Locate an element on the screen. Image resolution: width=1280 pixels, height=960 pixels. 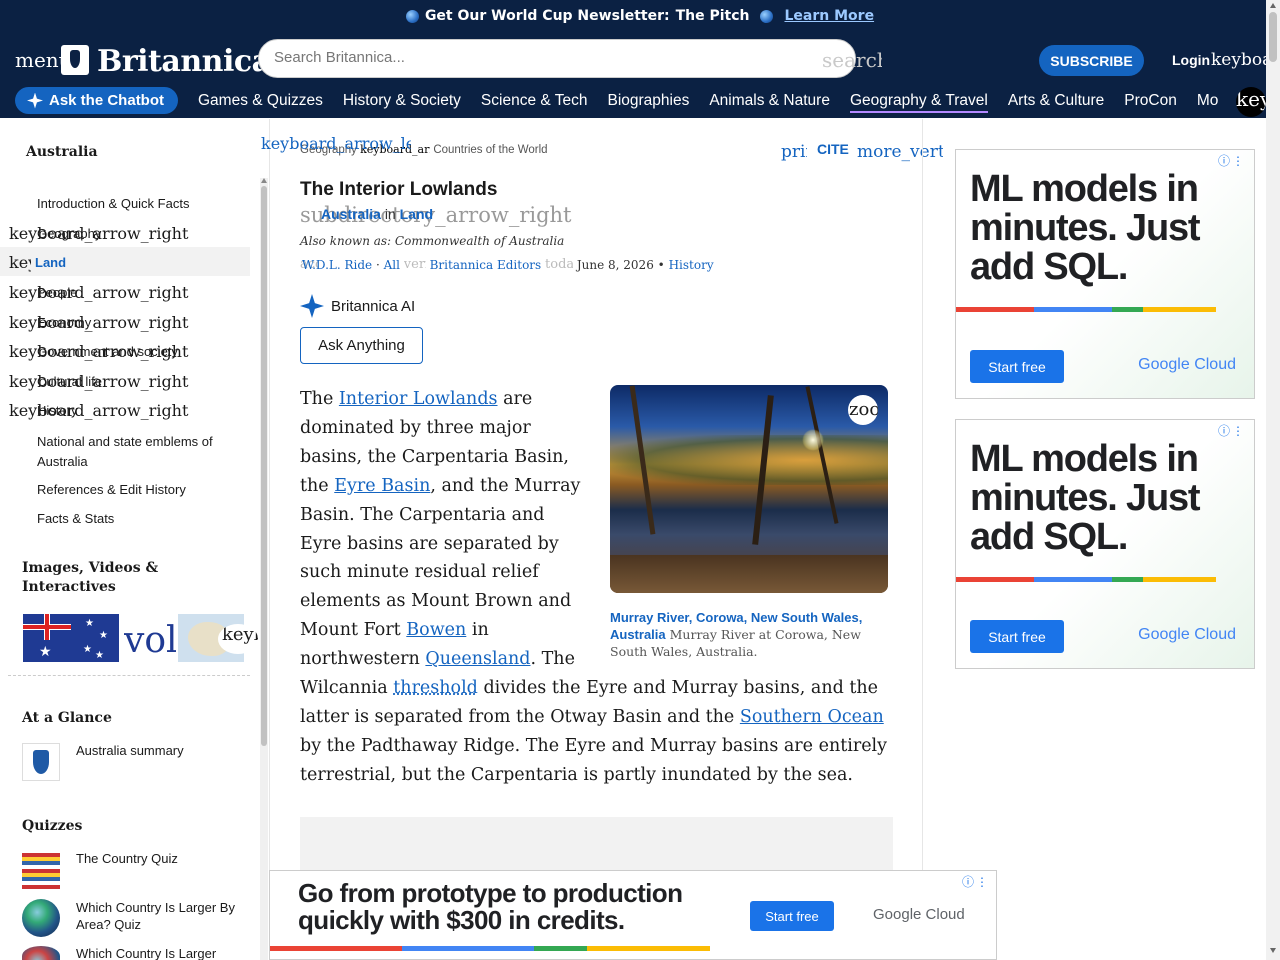
article-title: The Interior Lowlands is located at coordinates (399, 189).